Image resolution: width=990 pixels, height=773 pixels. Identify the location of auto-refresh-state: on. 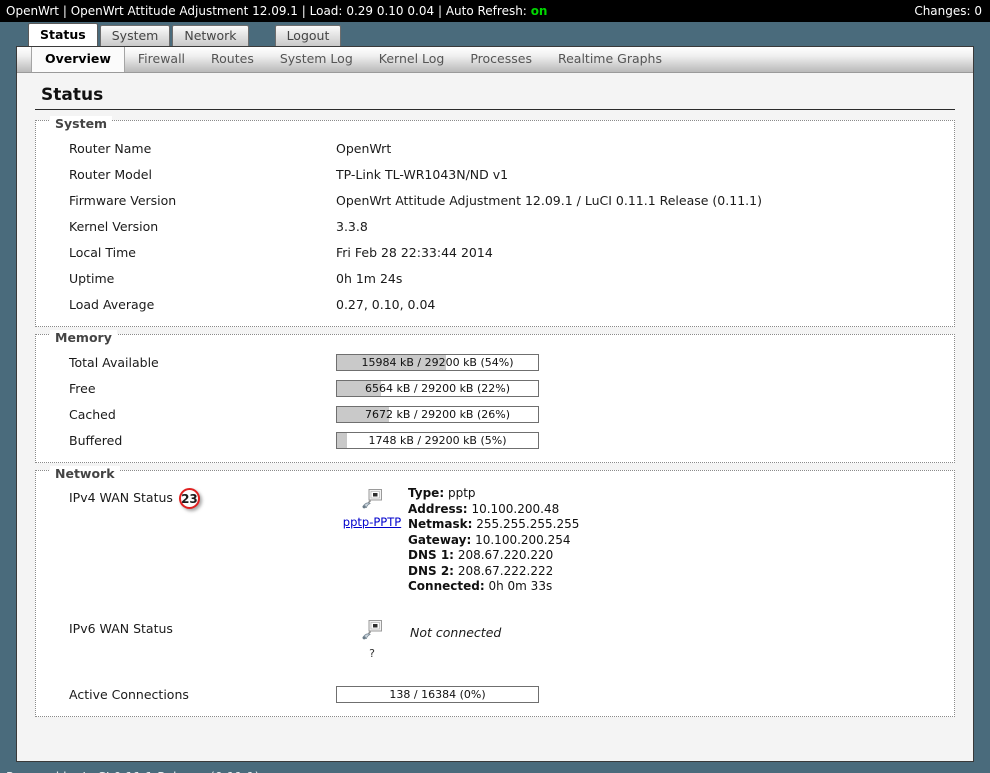
(539, 11).